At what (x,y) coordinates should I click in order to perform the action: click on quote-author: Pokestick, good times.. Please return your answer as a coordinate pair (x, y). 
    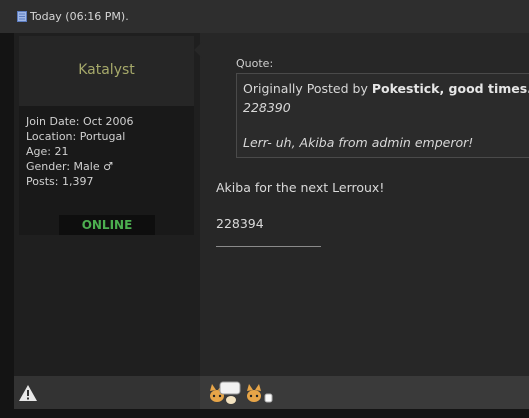
    Looking at the image, I should click on (450, 88).